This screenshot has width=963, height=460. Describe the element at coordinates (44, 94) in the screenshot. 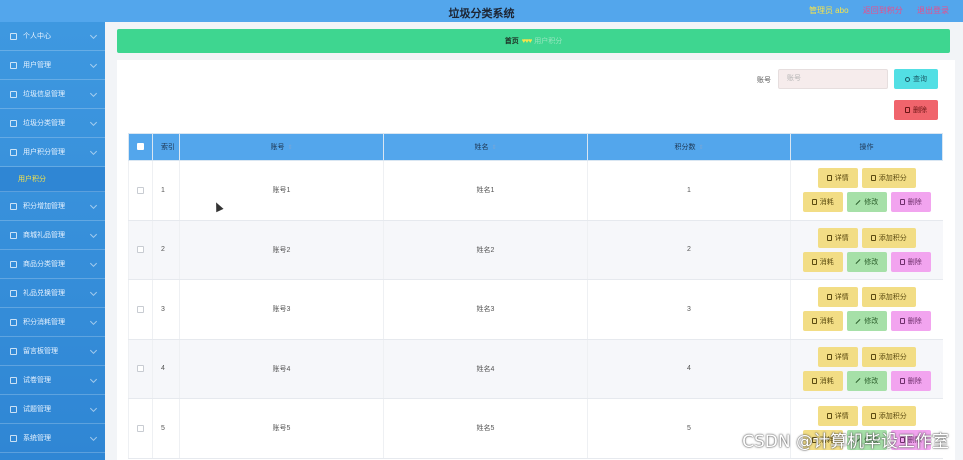

I see `sidebar-item-label: 垃圾信息管理` at that location.